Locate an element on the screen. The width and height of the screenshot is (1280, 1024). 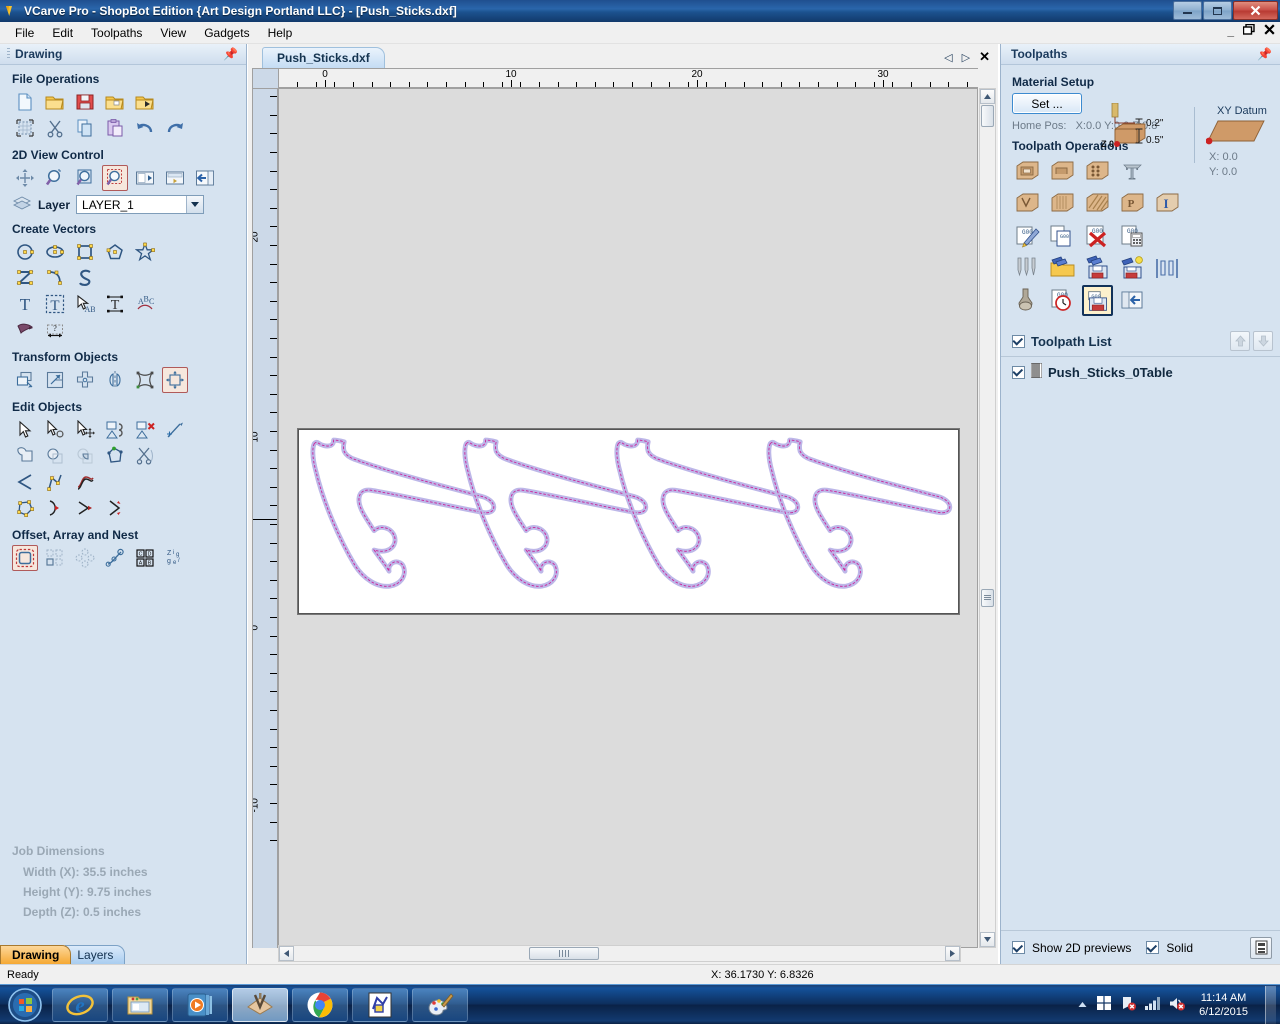
notes-icon is located at coordinates (1261, 947).